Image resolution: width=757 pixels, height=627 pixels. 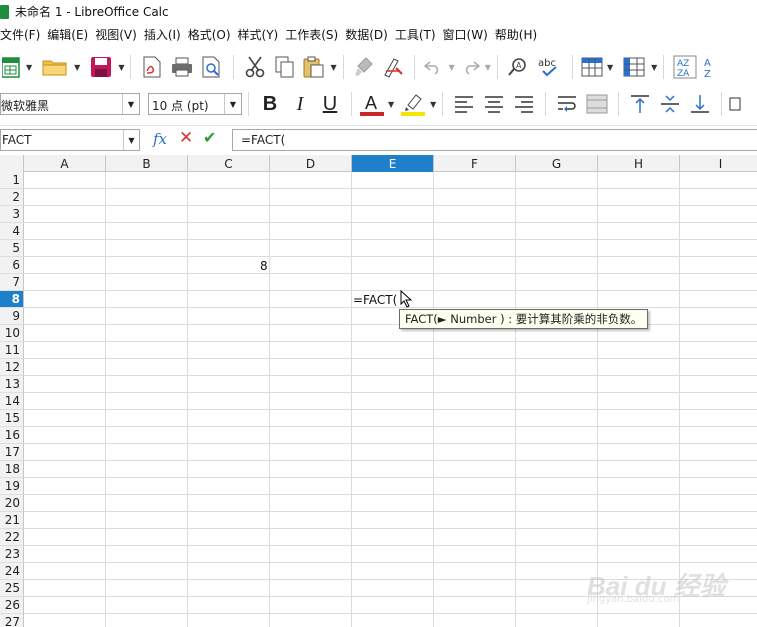 What do you see at coordinates (315, 34) in the screenshot?
I see `menu-sheet: 工作表(S)` at bounding box center [315, 34].